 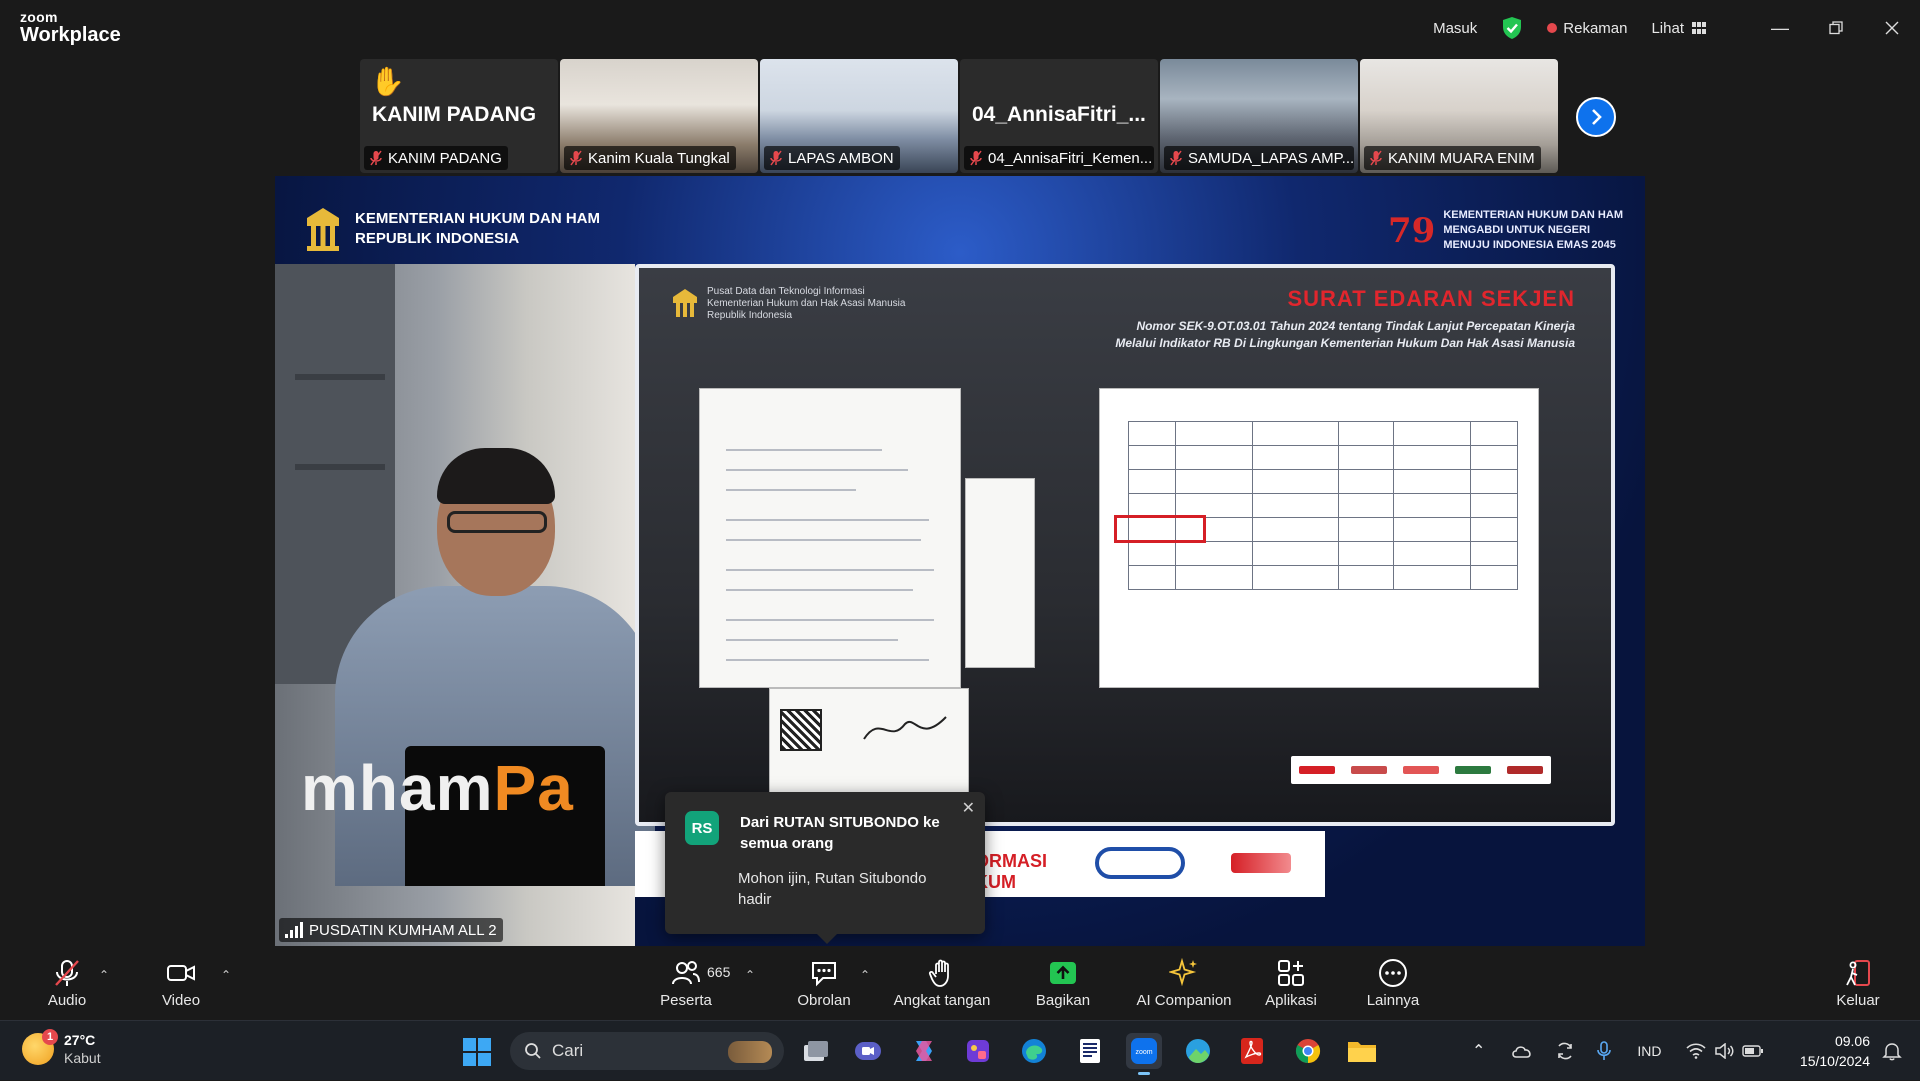 I want to click on raise-hand-label: Angkat tangan, so click(x=942, y=1000).